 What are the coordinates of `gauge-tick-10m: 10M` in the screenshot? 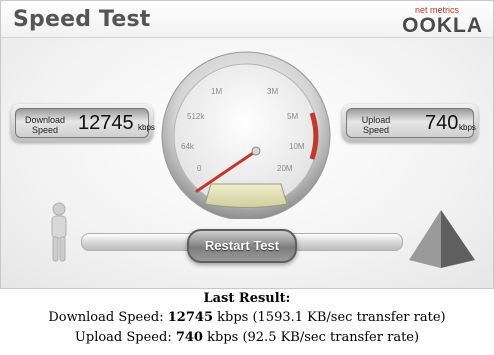 It's located at (297, 146).